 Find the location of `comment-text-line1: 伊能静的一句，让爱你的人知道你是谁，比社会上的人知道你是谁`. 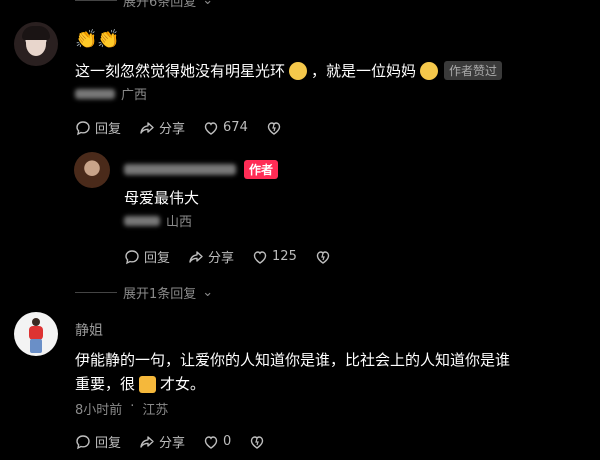

comment-text-line1: 伊能静的一句，让爱你的人知道你是谁，比社会上的人知道你是谁 is located at coordinates (293, 360).